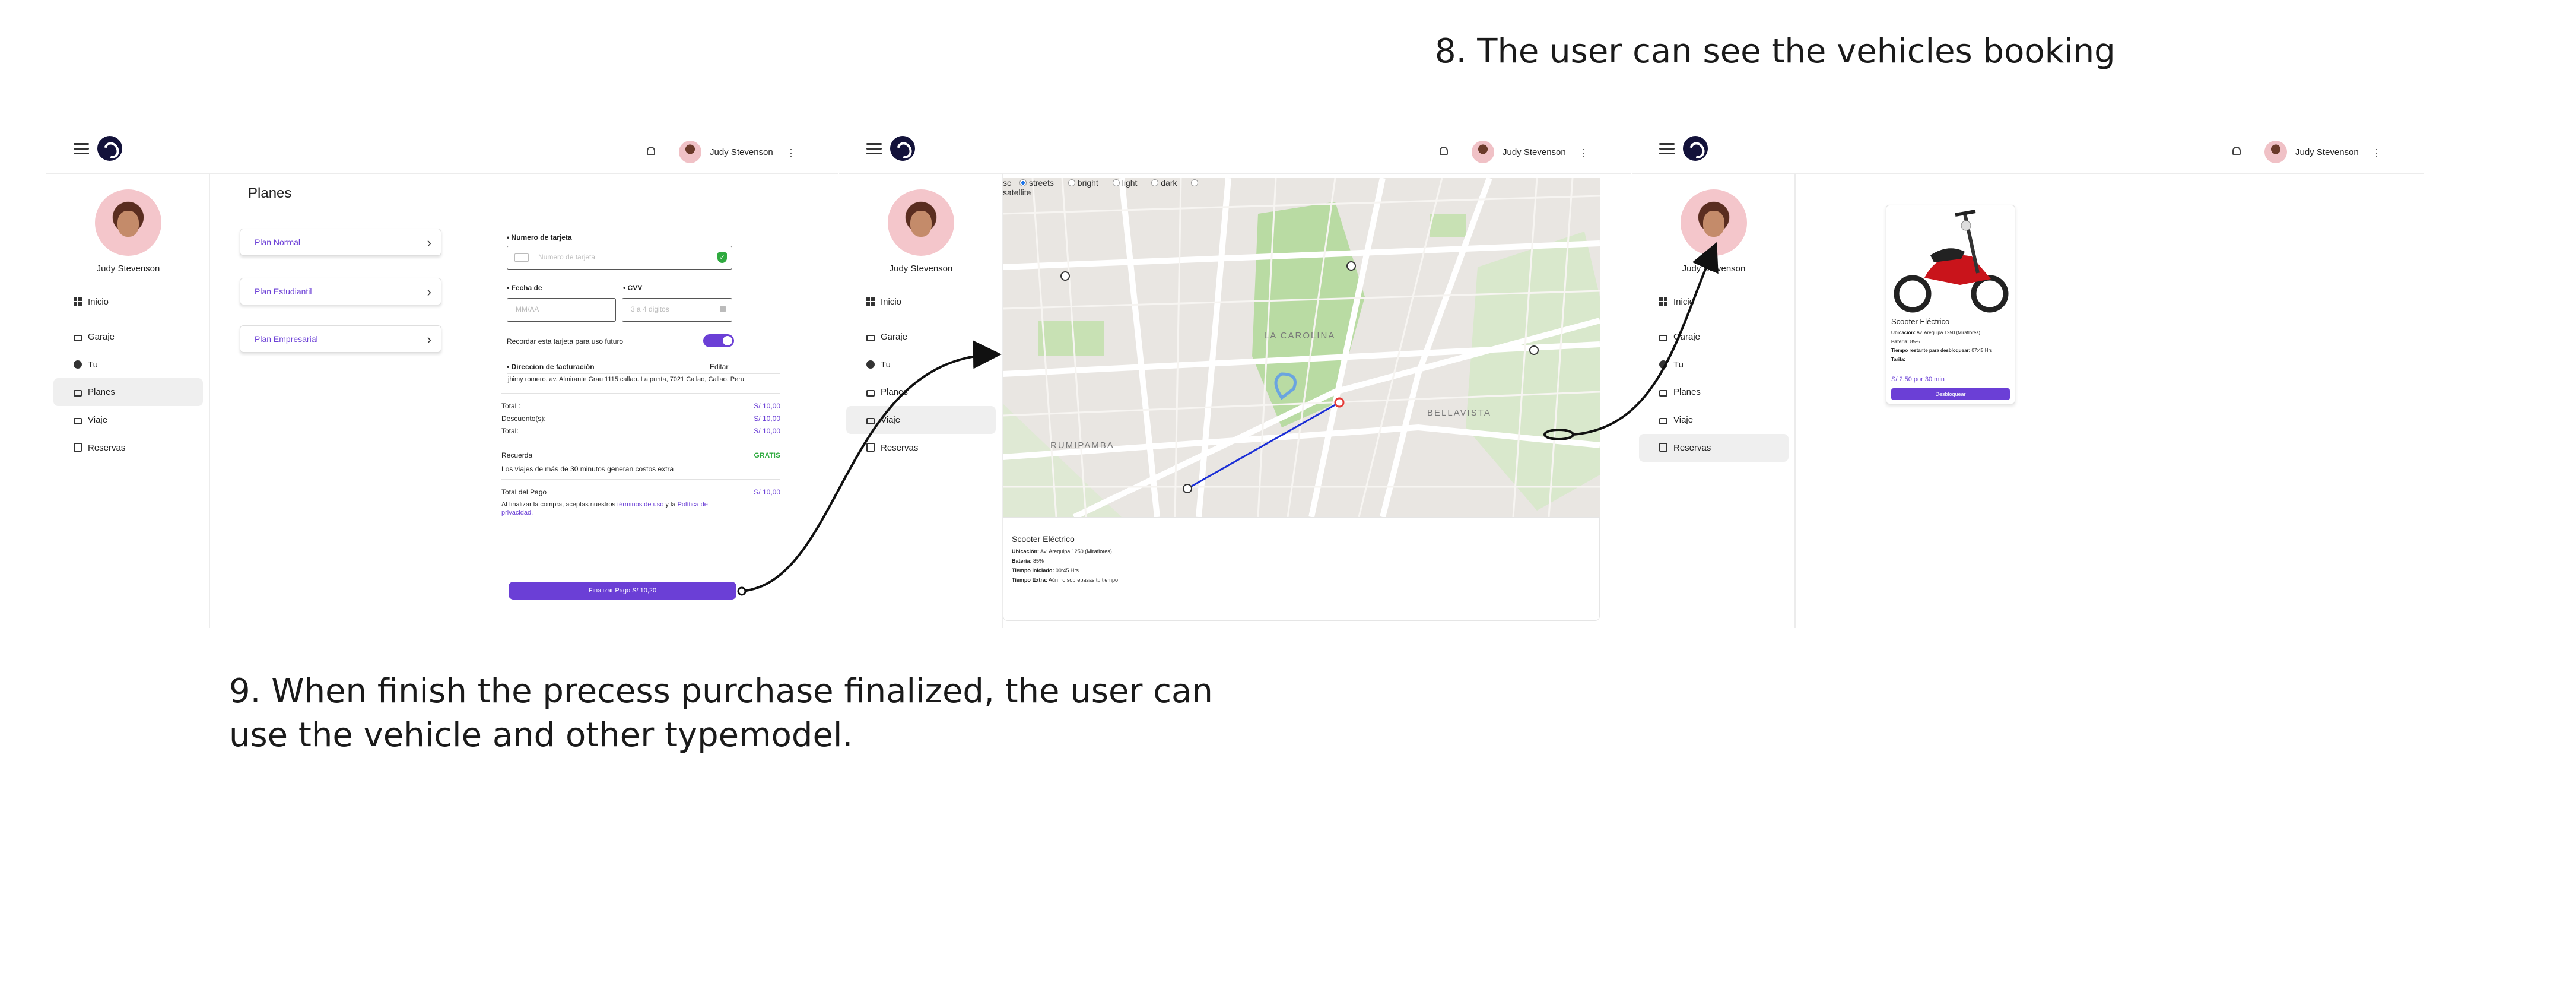 The image size is (2576, 986). What do you see at coordinates (1558, 434) in the screenshot?
I see `arrow-origin-marker` at bounding box center [1558, 434].